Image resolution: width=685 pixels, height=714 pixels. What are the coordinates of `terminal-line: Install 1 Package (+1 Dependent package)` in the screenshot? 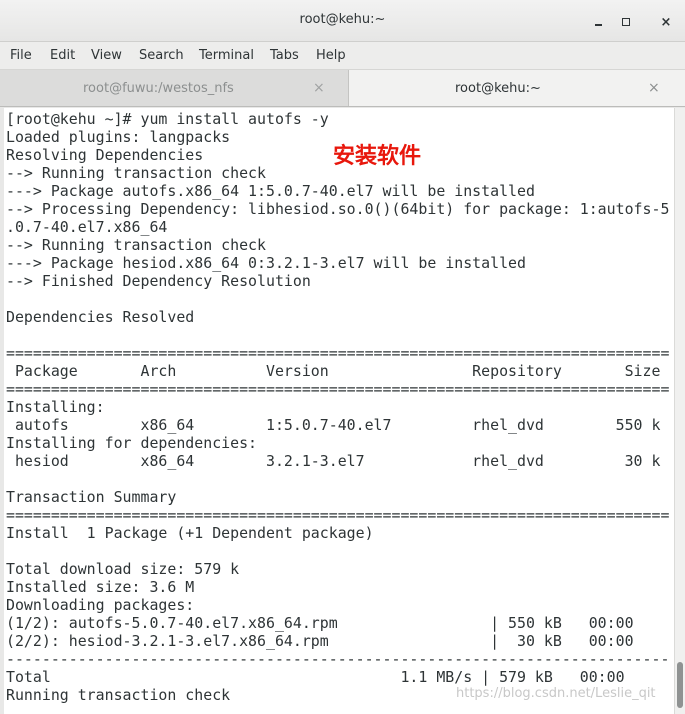 It's located at (190, 533).